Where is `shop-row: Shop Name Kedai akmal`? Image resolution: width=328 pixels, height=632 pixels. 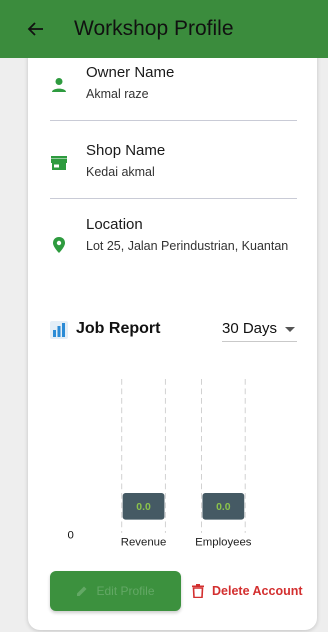 shop-row: Shop Name Kedai akmal is located at coordinates (172, 165).